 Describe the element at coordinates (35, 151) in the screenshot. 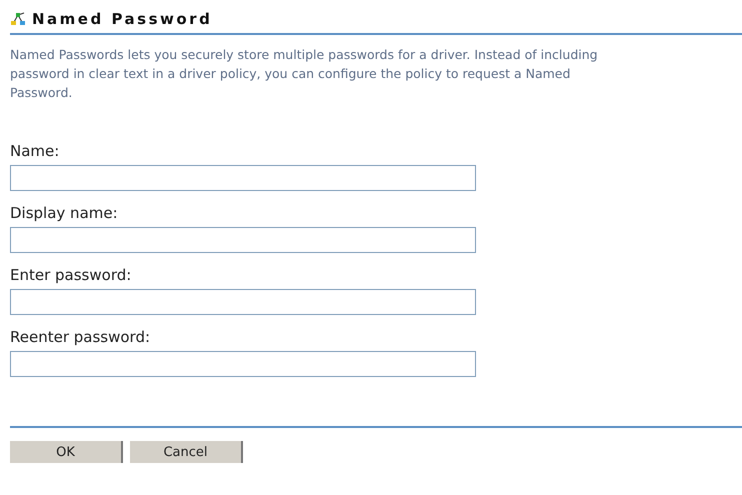

I see `field-label: Name:` at that location.